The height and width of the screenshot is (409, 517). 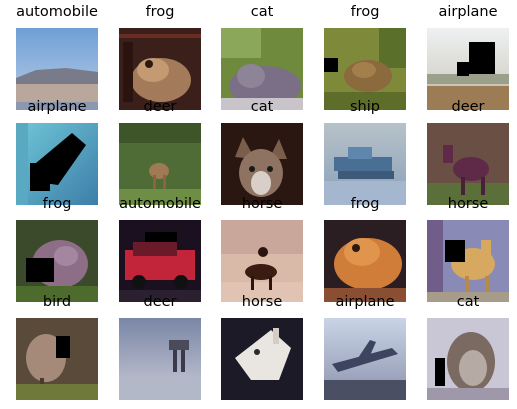 I want to click on image-cell: ship, so click(x=365, y=152).